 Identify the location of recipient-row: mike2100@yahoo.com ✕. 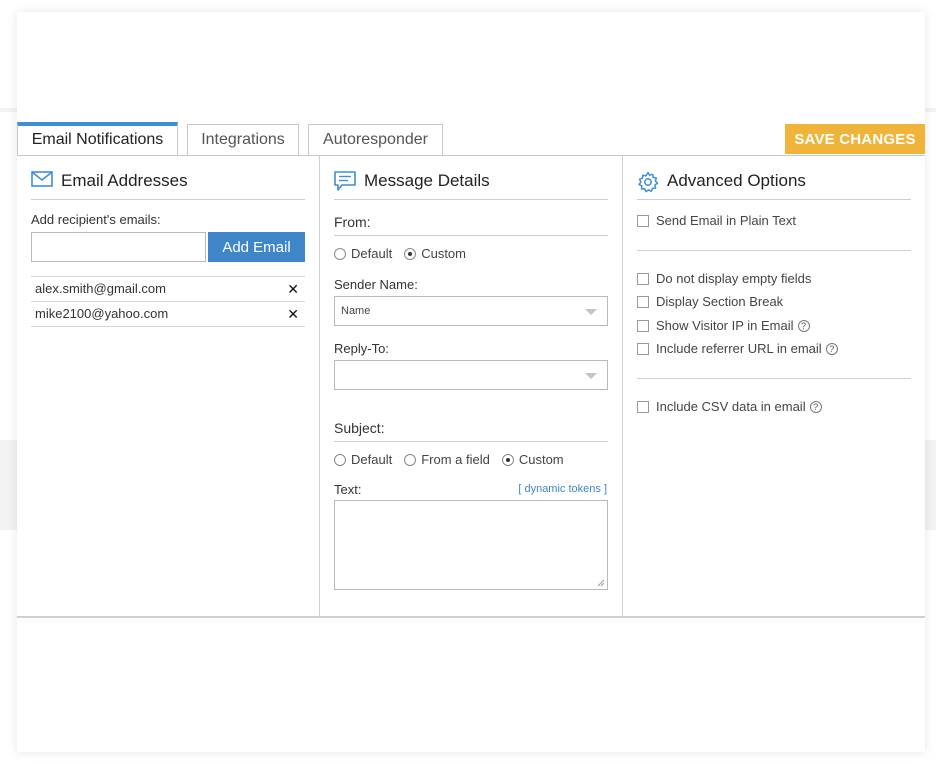
(168, 314).